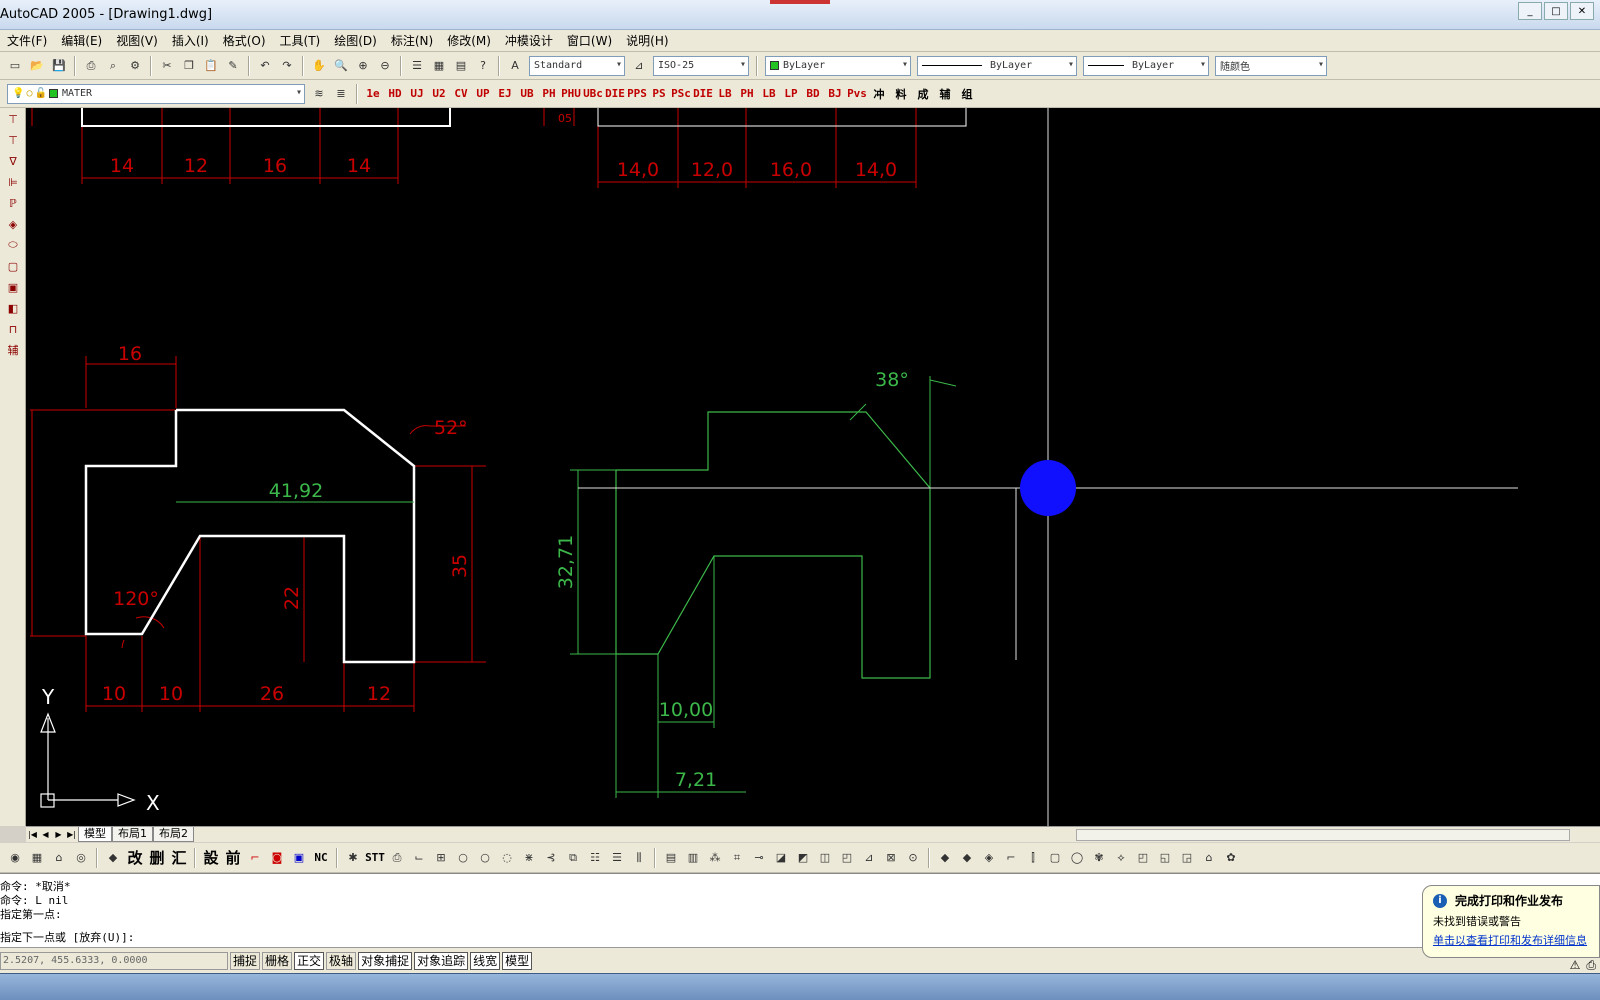  Describe the element at coordinates (13, 182) in the screenshot. I see `die-tool-icon-4: ⊫` at that location.